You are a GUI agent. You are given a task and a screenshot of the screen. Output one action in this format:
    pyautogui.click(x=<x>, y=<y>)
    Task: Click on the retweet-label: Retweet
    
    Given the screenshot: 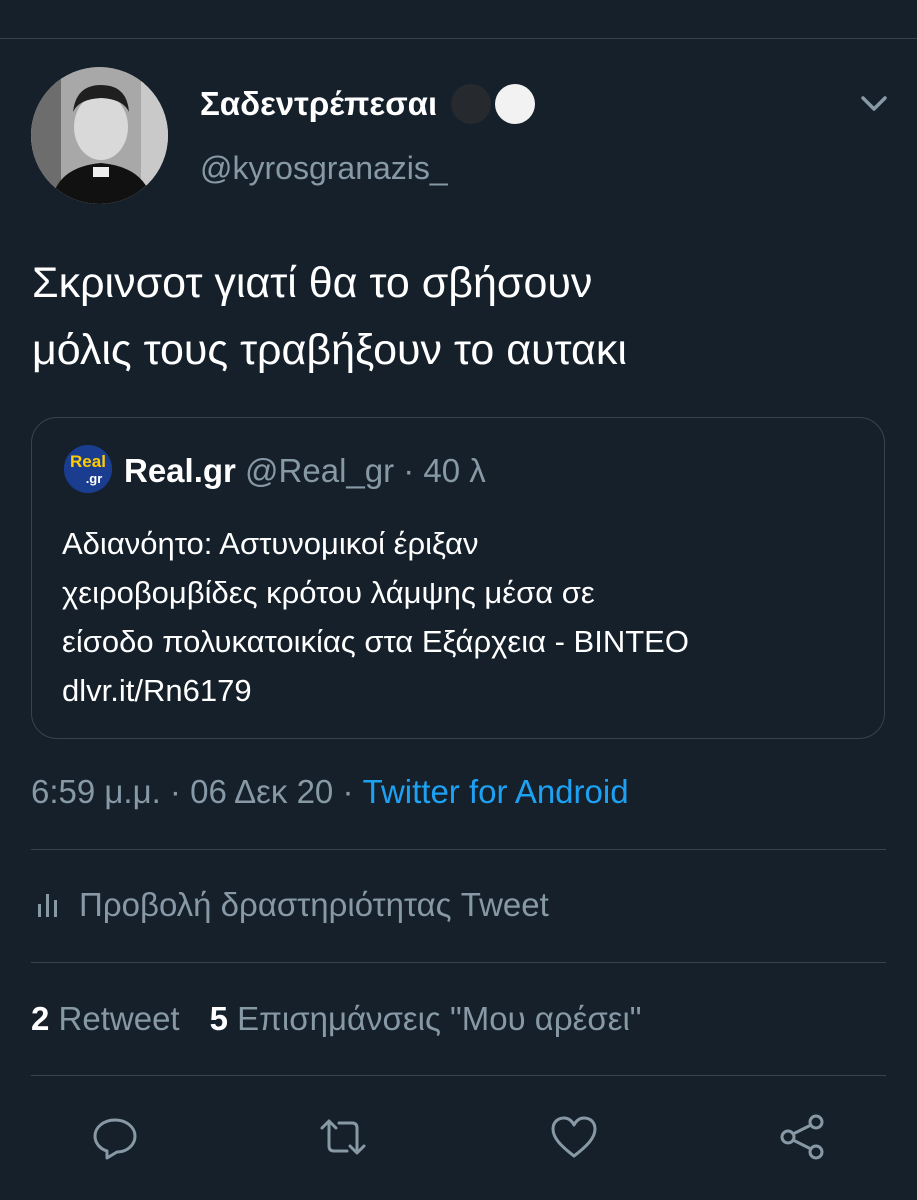 What is the action you would take?
    pyautogui.click(x=114, y=1018)
    